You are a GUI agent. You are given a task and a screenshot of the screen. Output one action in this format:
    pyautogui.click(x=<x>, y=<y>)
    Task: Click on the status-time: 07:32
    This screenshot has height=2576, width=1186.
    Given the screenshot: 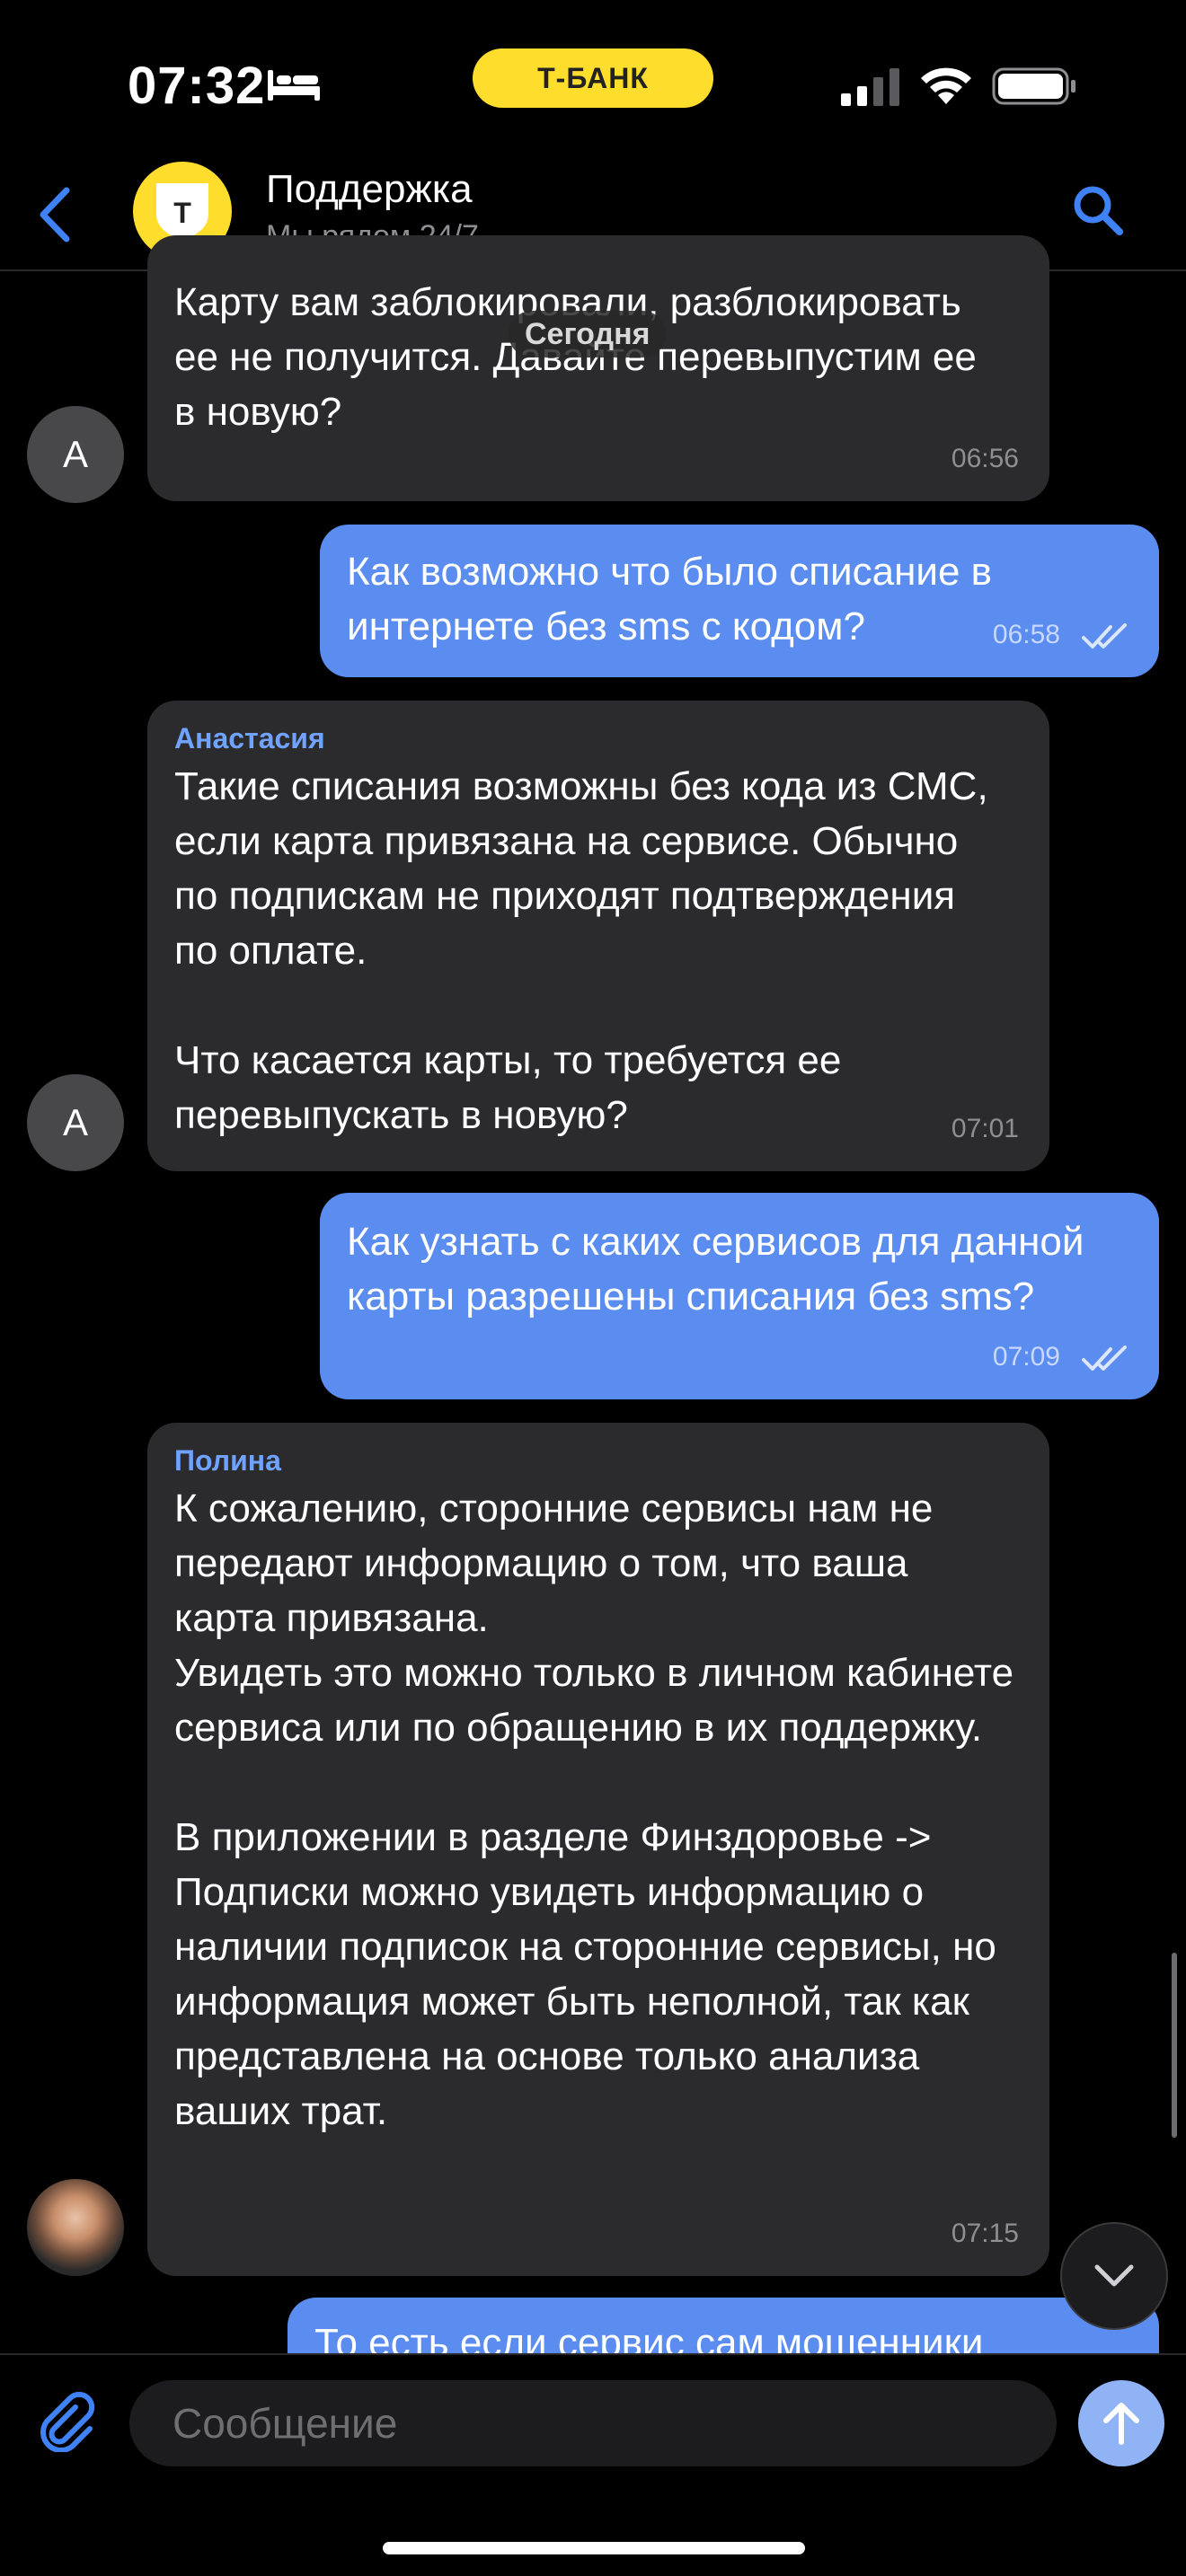 What is the action you would take?
    pyautogui.click(x=197, y=86)
    